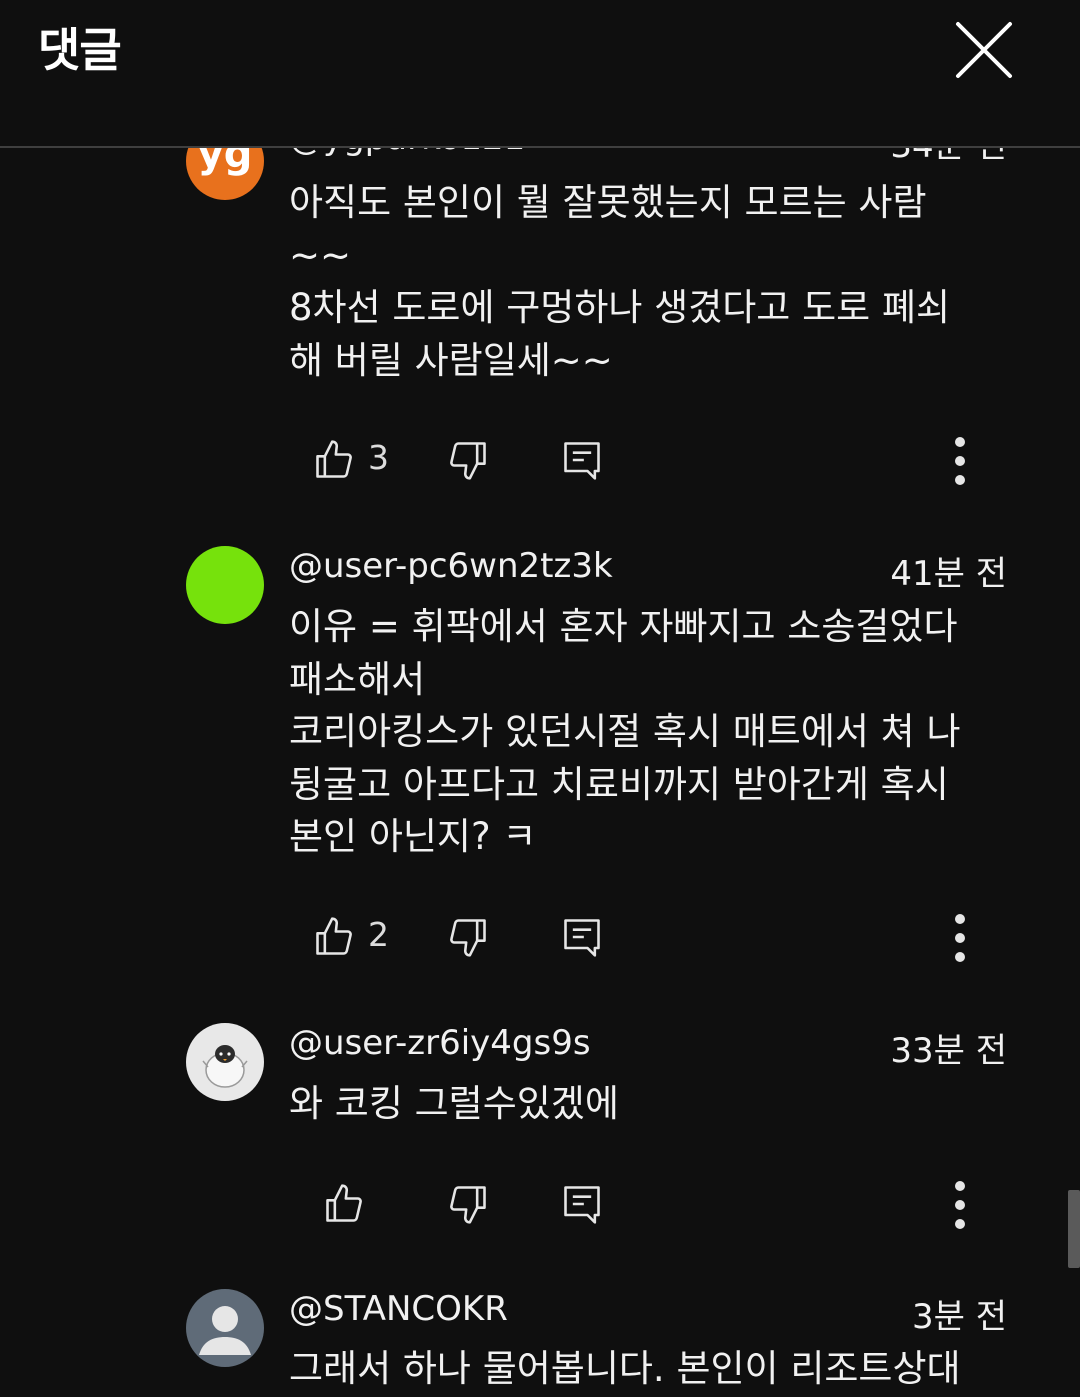 This screenshot has height=1397, width=1080. I want to click on comment-line: 와 코킹 그럴수있겠에, so click(454, 1103).